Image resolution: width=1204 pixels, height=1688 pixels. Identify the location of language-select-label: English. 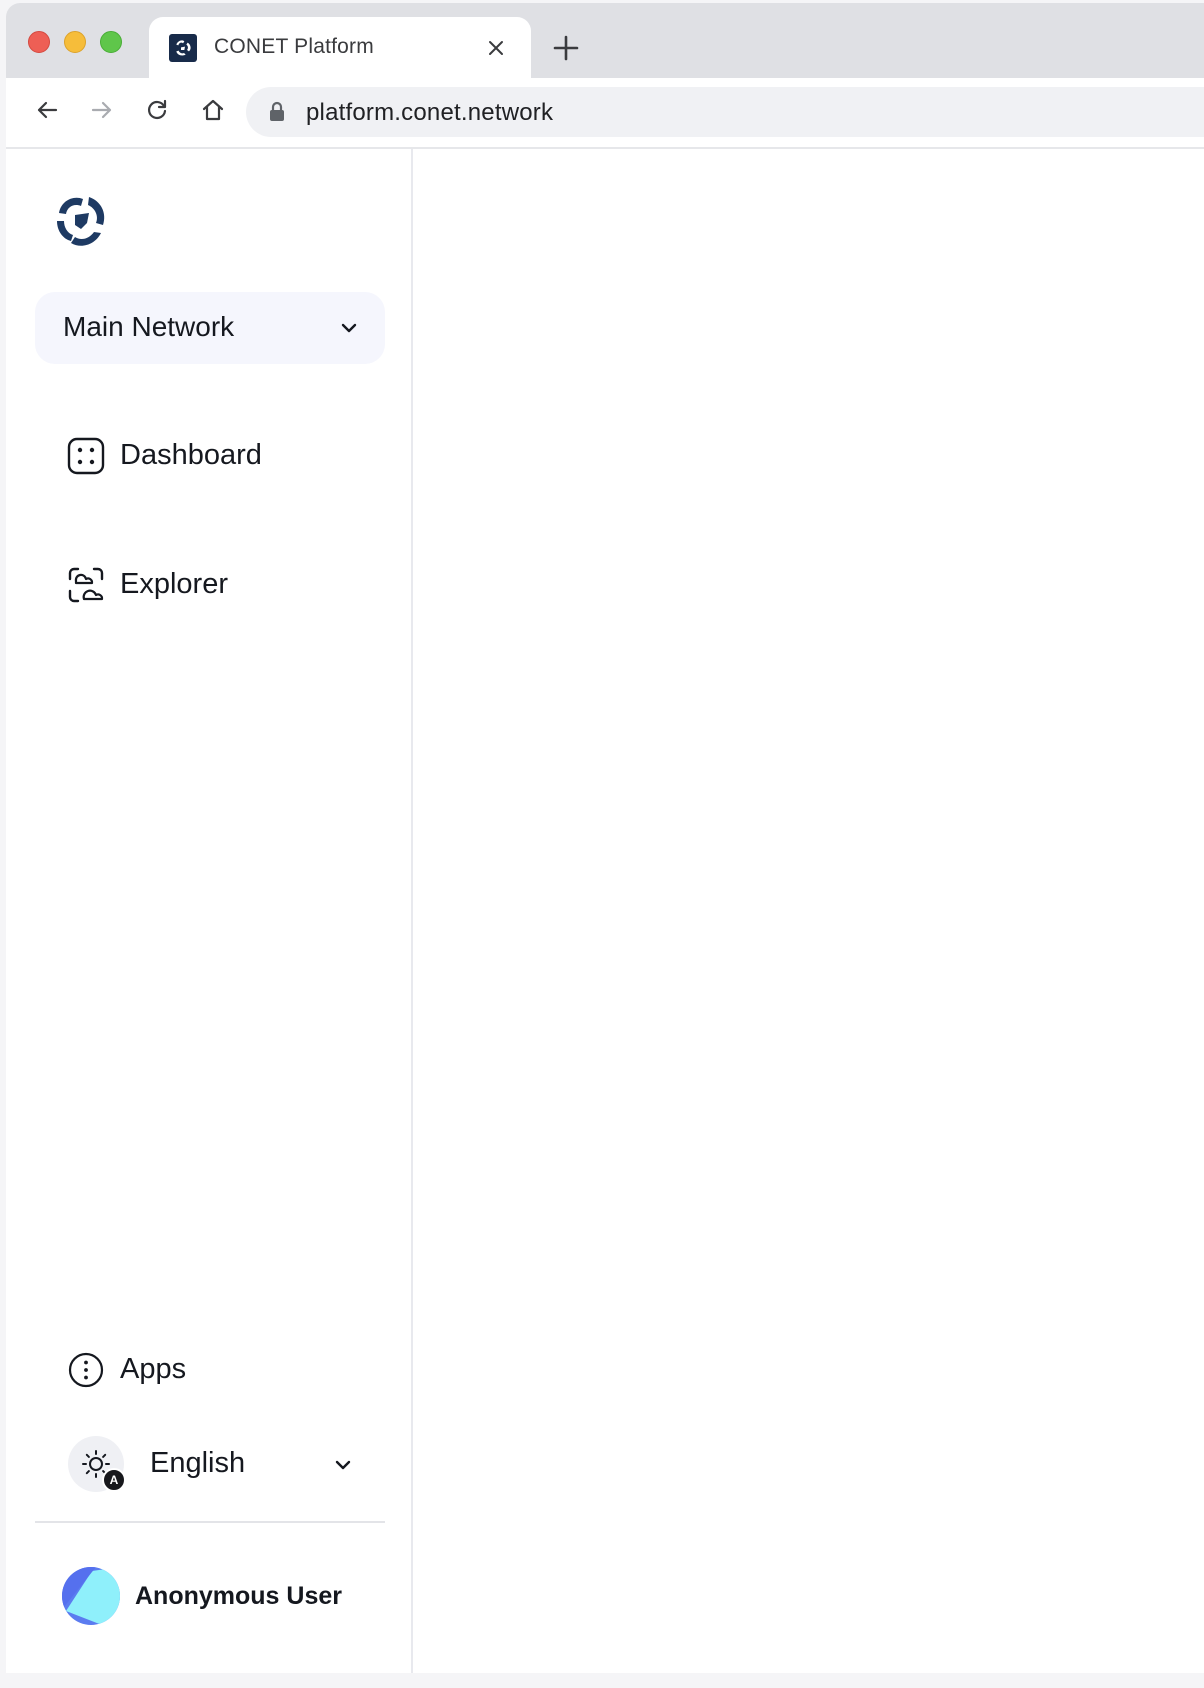
(198, 1463).